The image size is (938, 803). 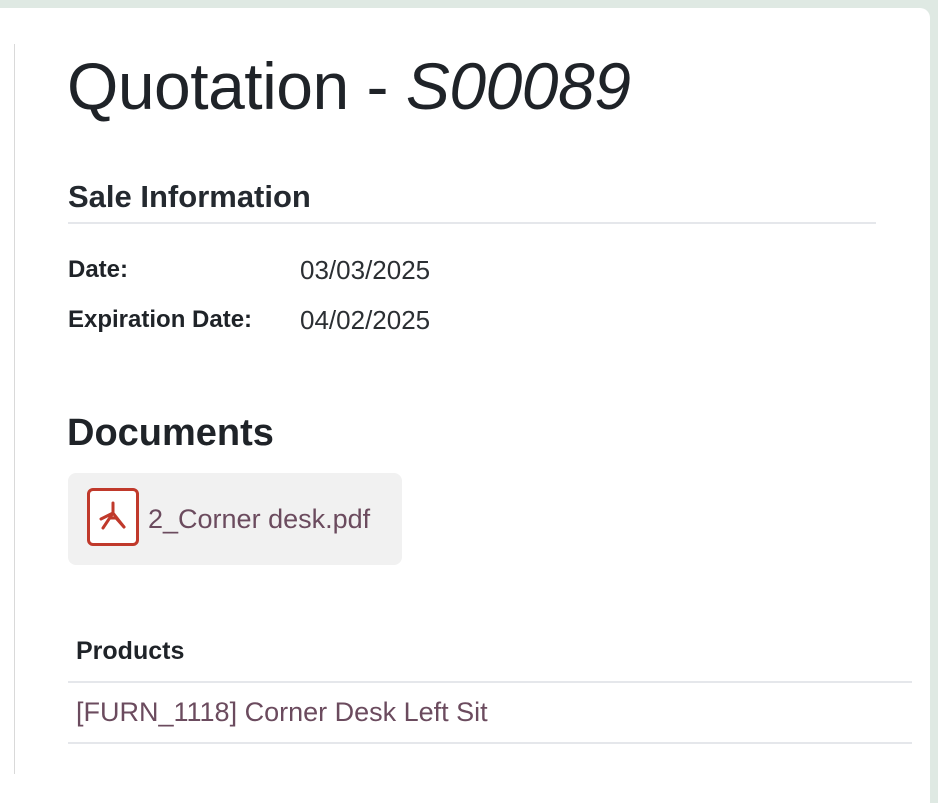 I want to click on products-column-header: Products, so click(x=130, y=651).